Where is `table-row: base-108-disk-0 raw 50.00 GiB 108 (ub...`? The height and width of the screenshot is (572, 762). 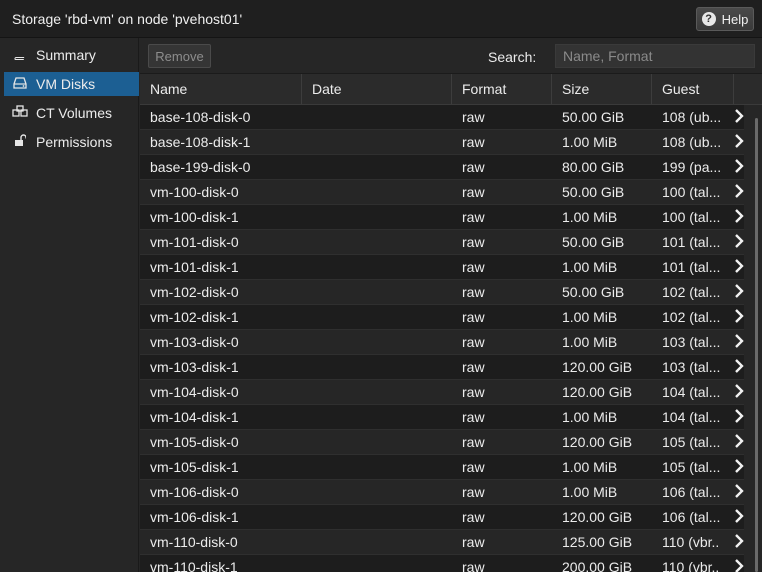 table-row: base-108-disk-0 raw 50.00 GiB 108 (ub... is located at coordinates (442, 117).